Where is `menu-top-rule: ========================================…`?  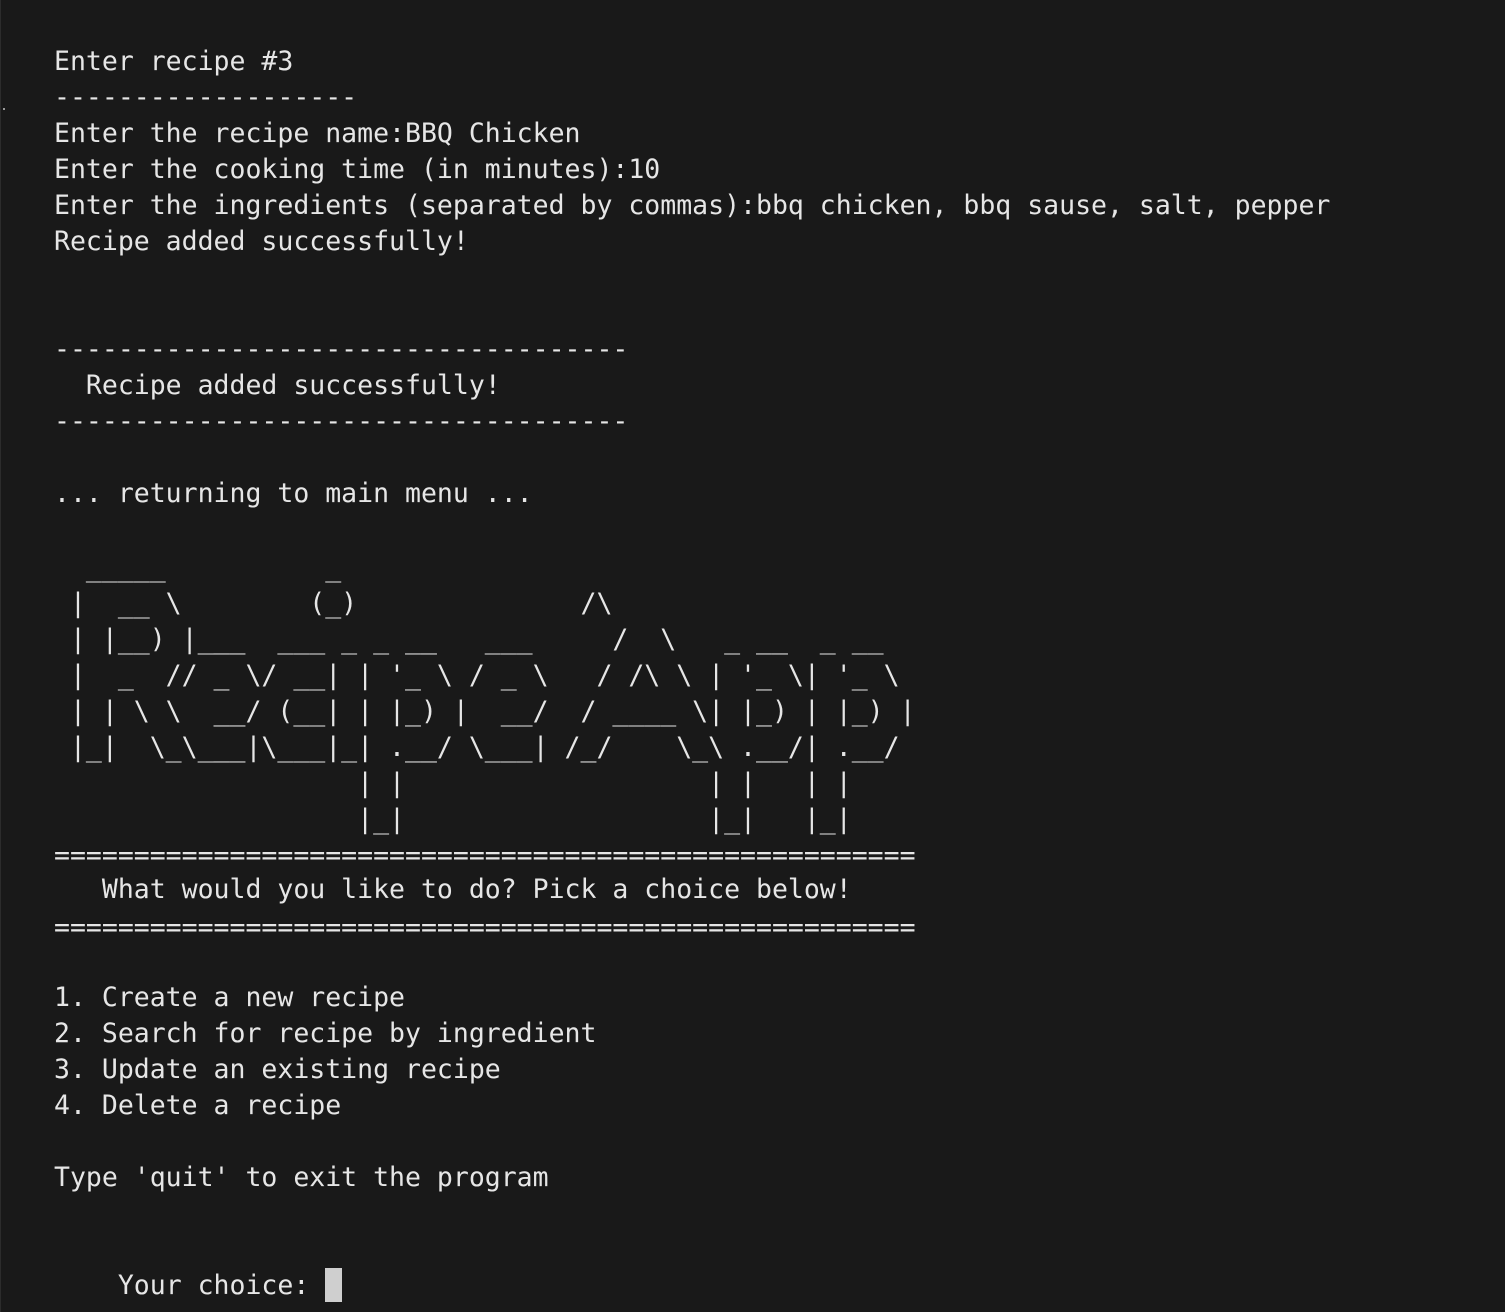
menu-top-rule: ========================================… is located at coordinates (485, 855).